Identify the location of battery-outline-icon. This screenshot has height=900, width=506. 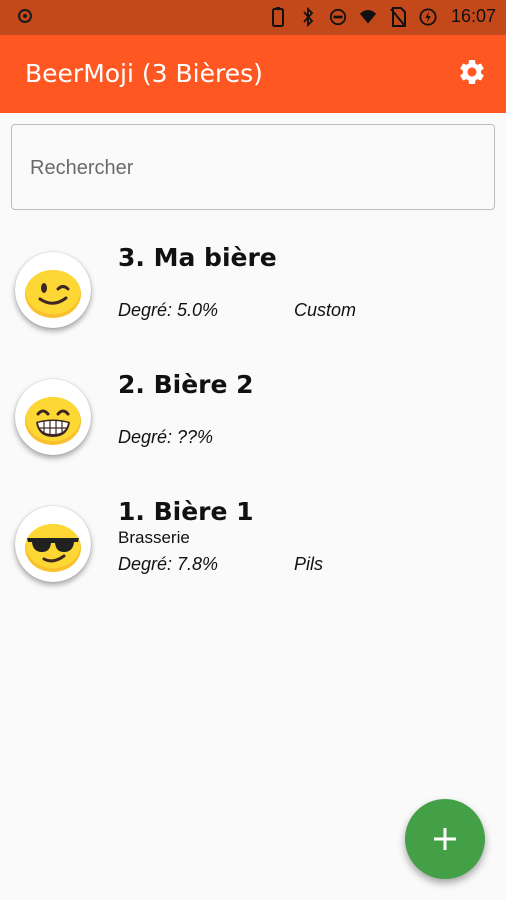
(278, 16).